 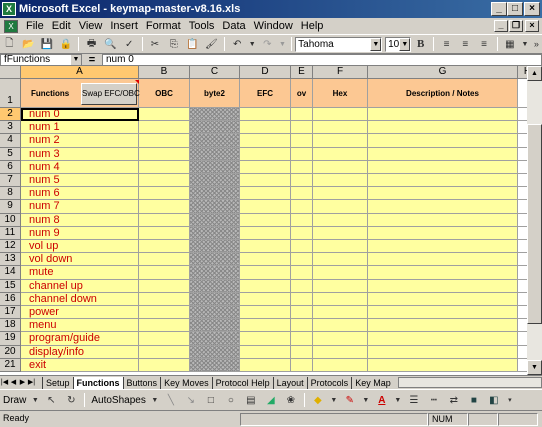 What do you see at coordinates (13, 382) in the screenshot?
I see `prev-sheet-icon: ◀` at bounding box center [13, 382].